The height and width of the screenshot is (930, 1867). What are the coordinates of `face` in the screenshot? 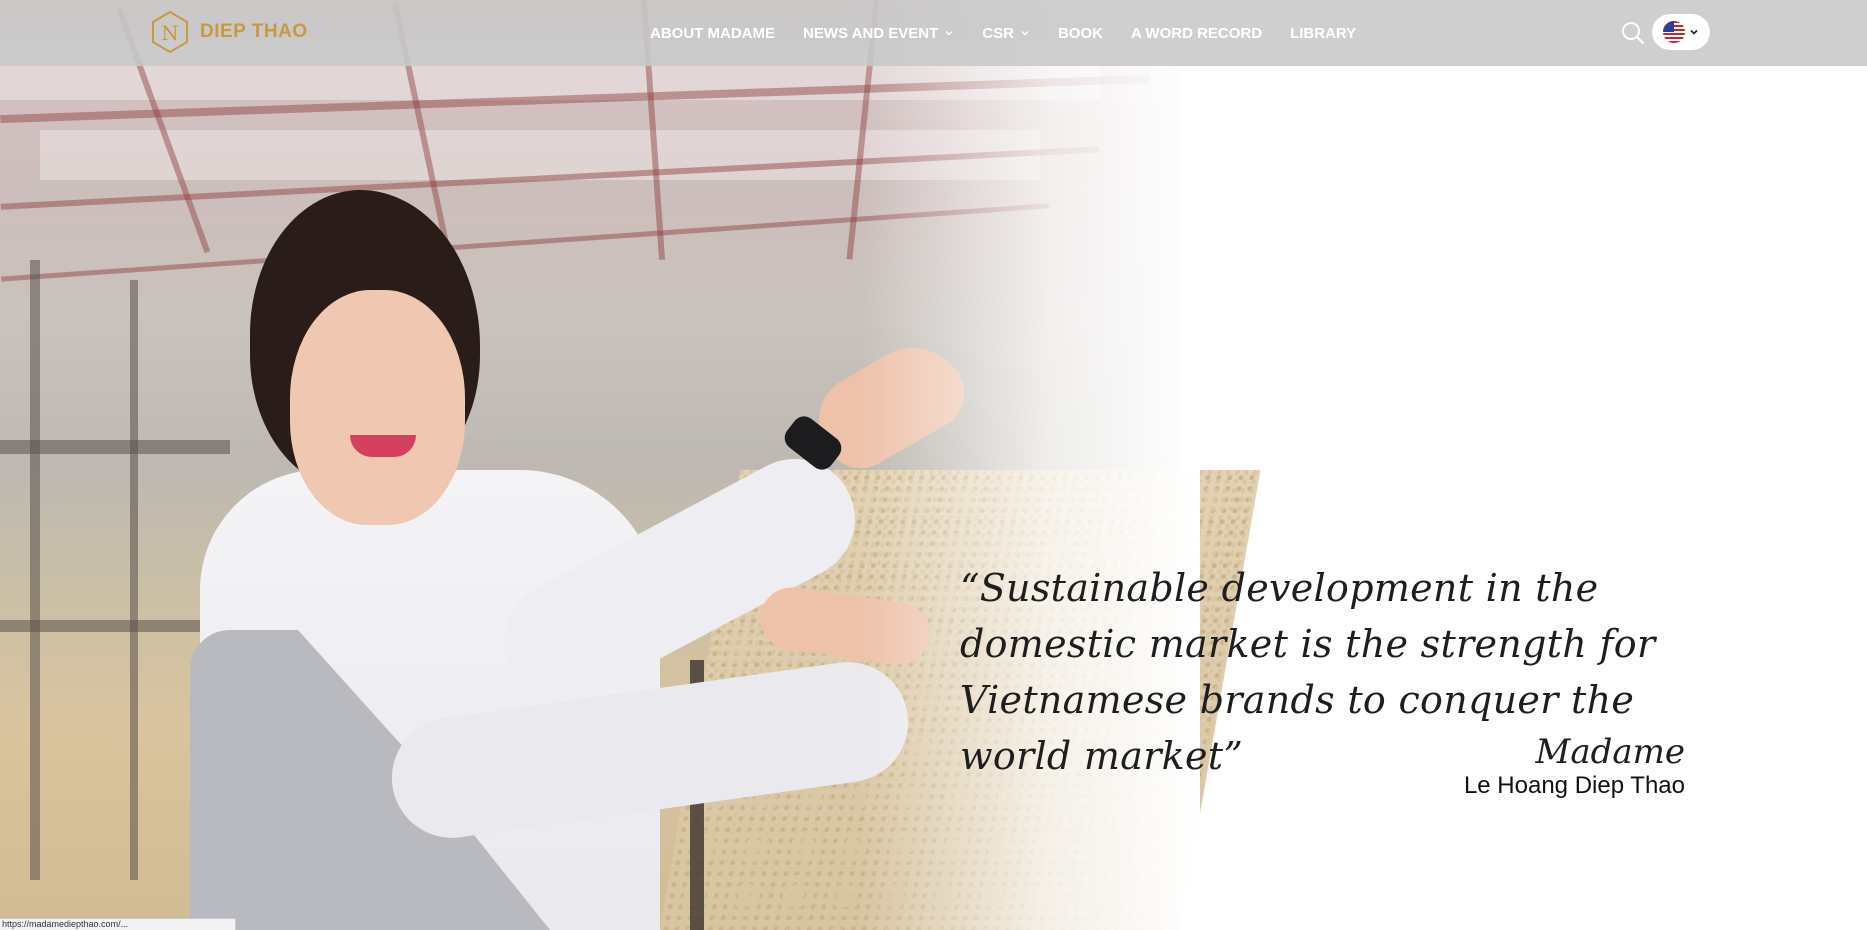 It's located at (377, 407).